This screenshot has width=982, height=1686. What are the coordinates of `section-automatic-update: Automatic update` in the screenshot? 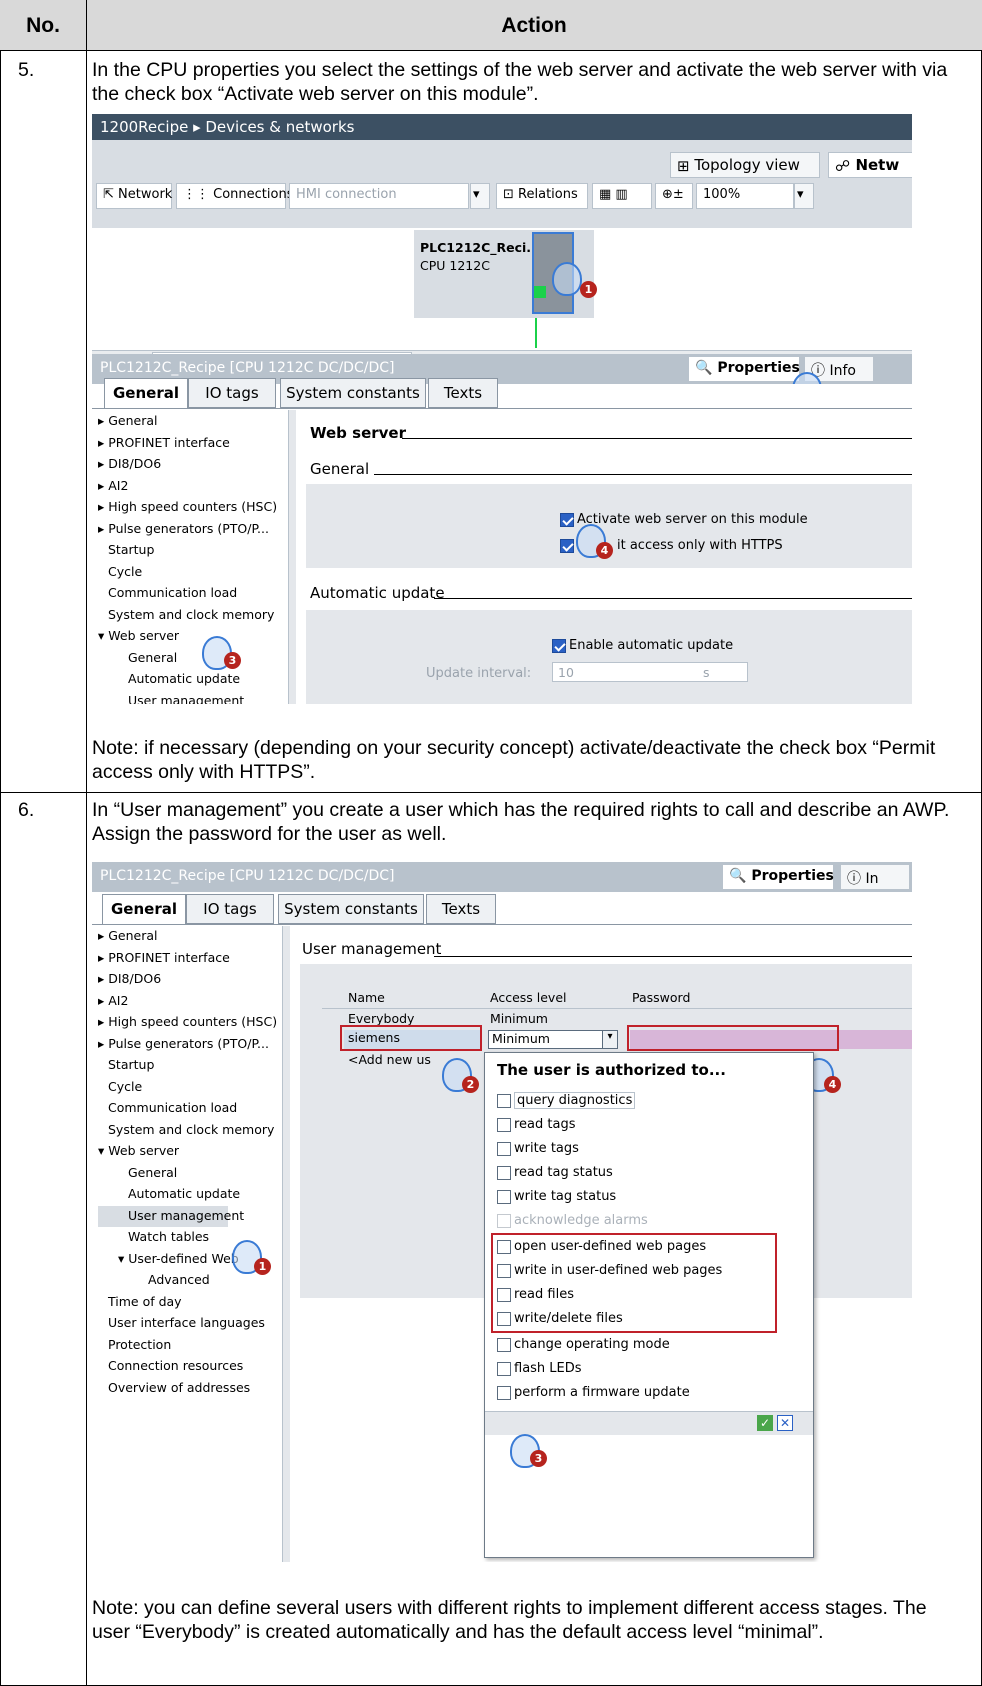 It's located at (377, 593).